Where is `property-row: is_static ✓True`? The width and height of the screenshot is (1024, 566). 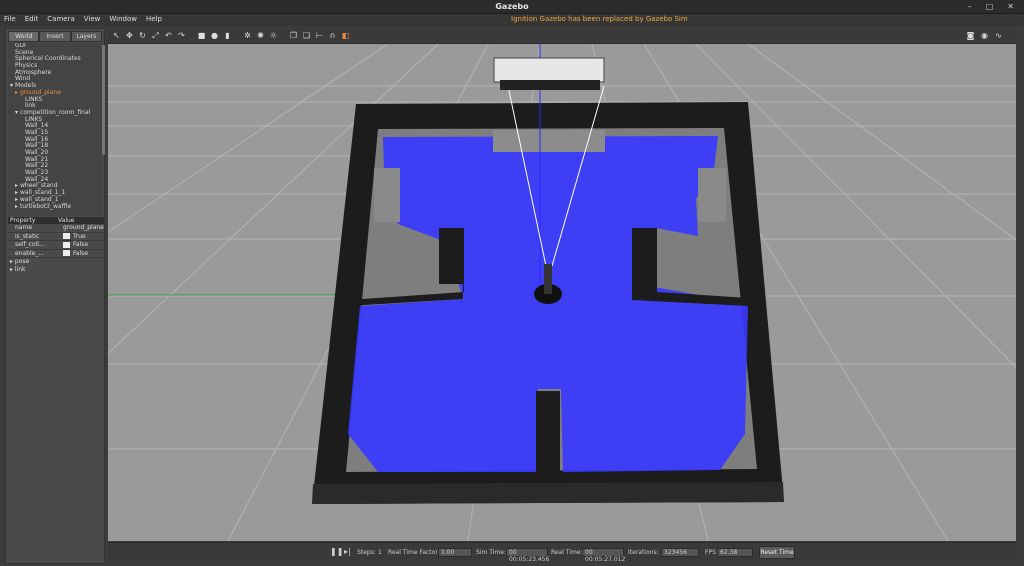 property-row: is_static ✓True is located at coordinates (56, 236).